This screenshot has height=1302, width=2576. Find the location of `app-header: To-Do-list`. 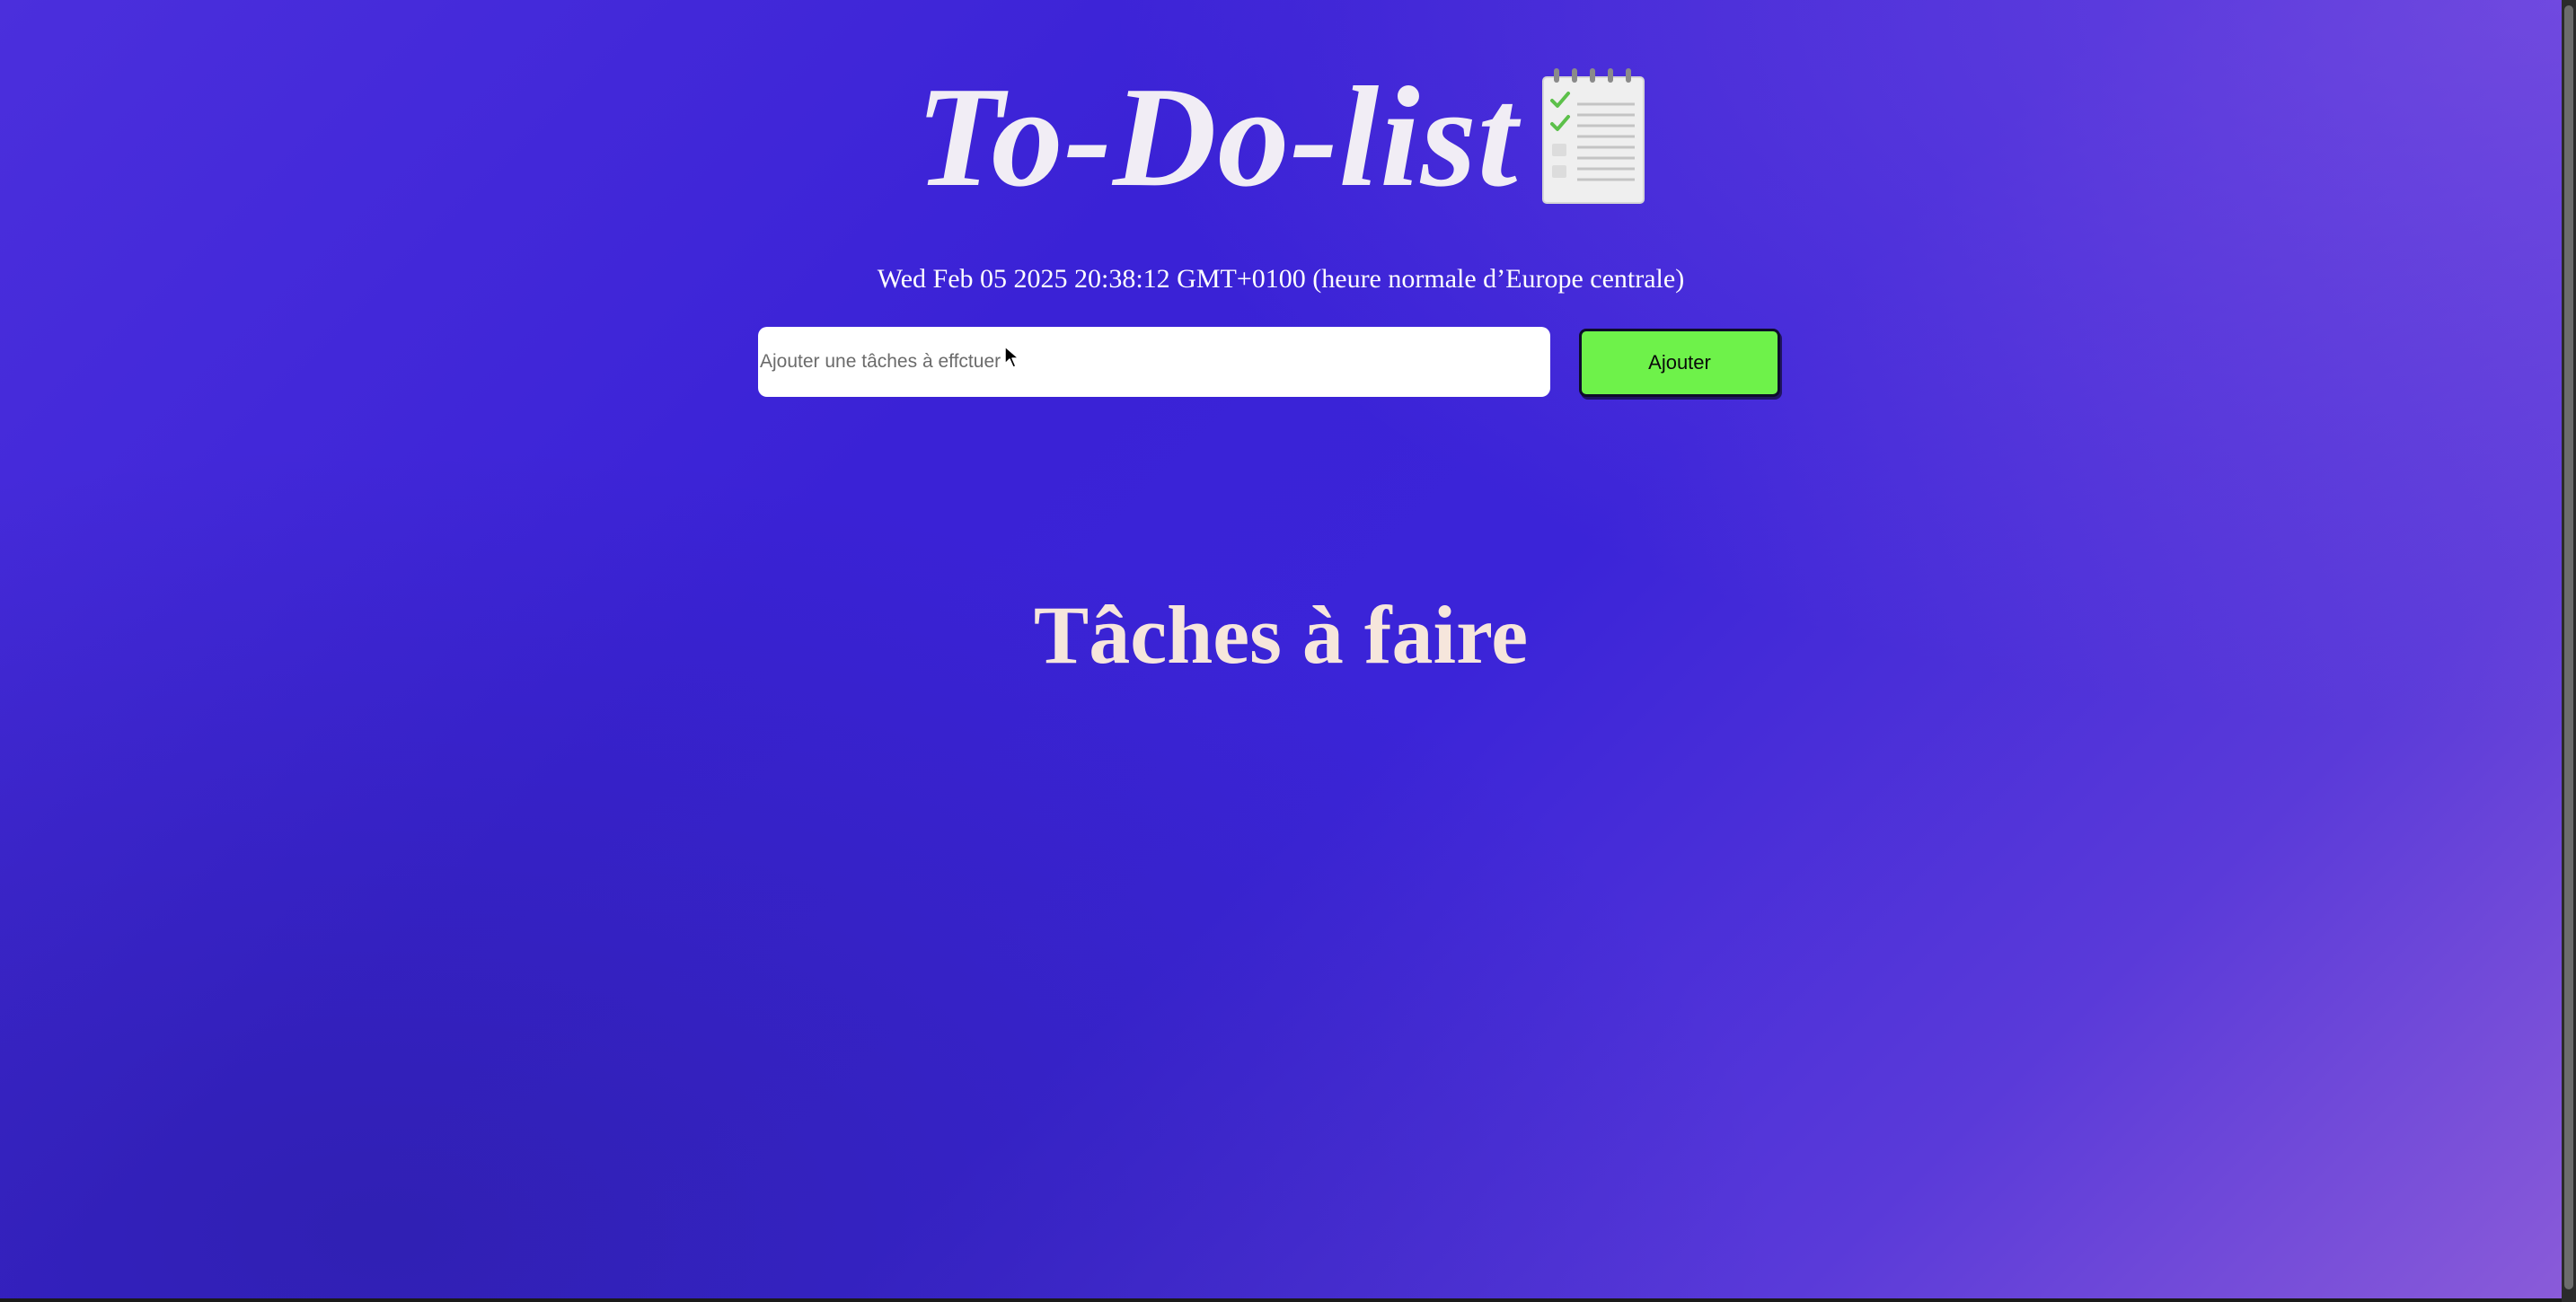

app-header: To-Do-list is located at coordinates (1281, 136).